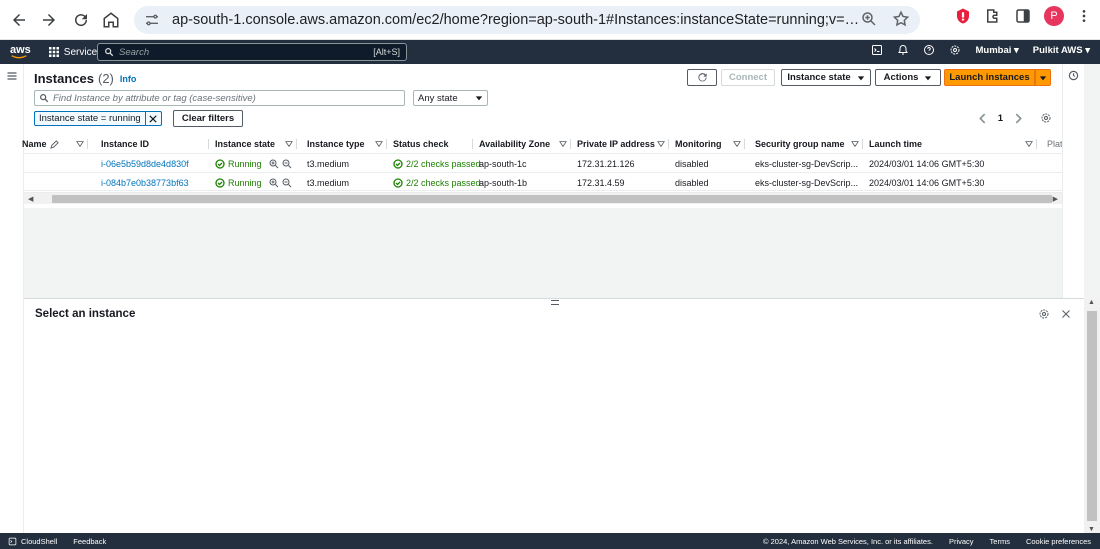 The image size is (1100, 549). Describe the element at coordinates (252, 52) in the screenshot. I see `aws-search-input: Search [Alt+S]` at that location.